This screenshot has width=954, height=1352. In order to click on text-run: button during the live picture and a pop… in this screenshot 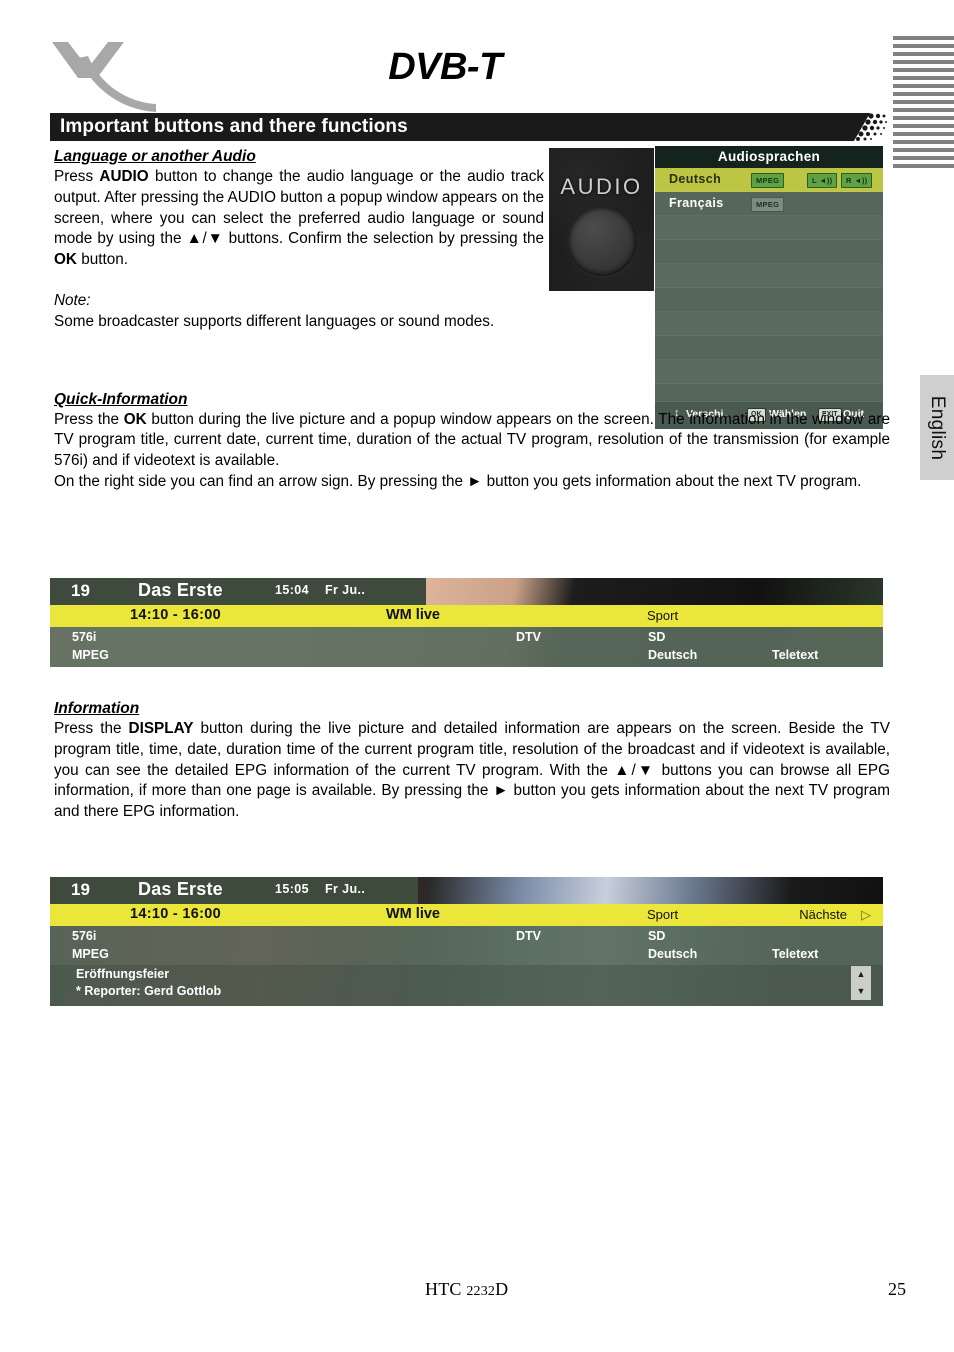, I will do `click(472, 440)`.